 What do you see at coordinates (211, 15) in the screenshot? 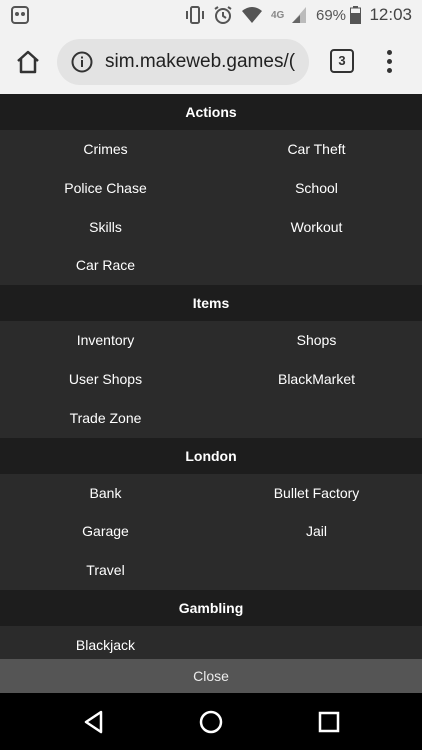
I see `status-bar: 4G 69% 12:03` at bounding box center [211, 15].